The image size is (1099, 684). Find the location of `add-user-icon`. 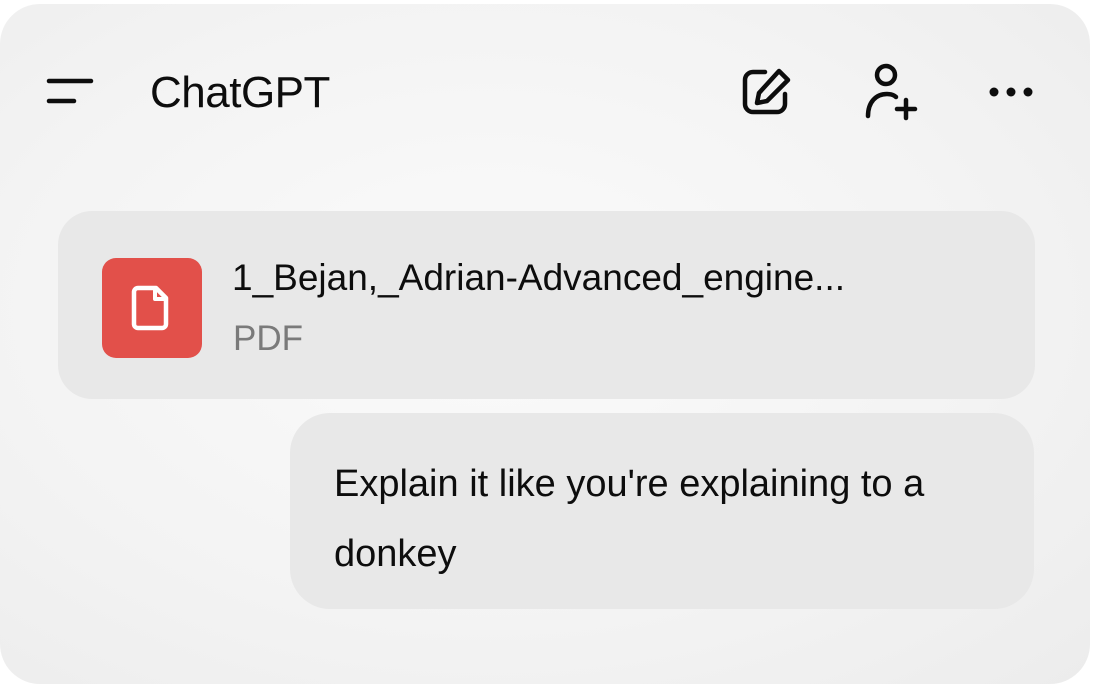

add-user-icon is located at coordinates (891, 92).